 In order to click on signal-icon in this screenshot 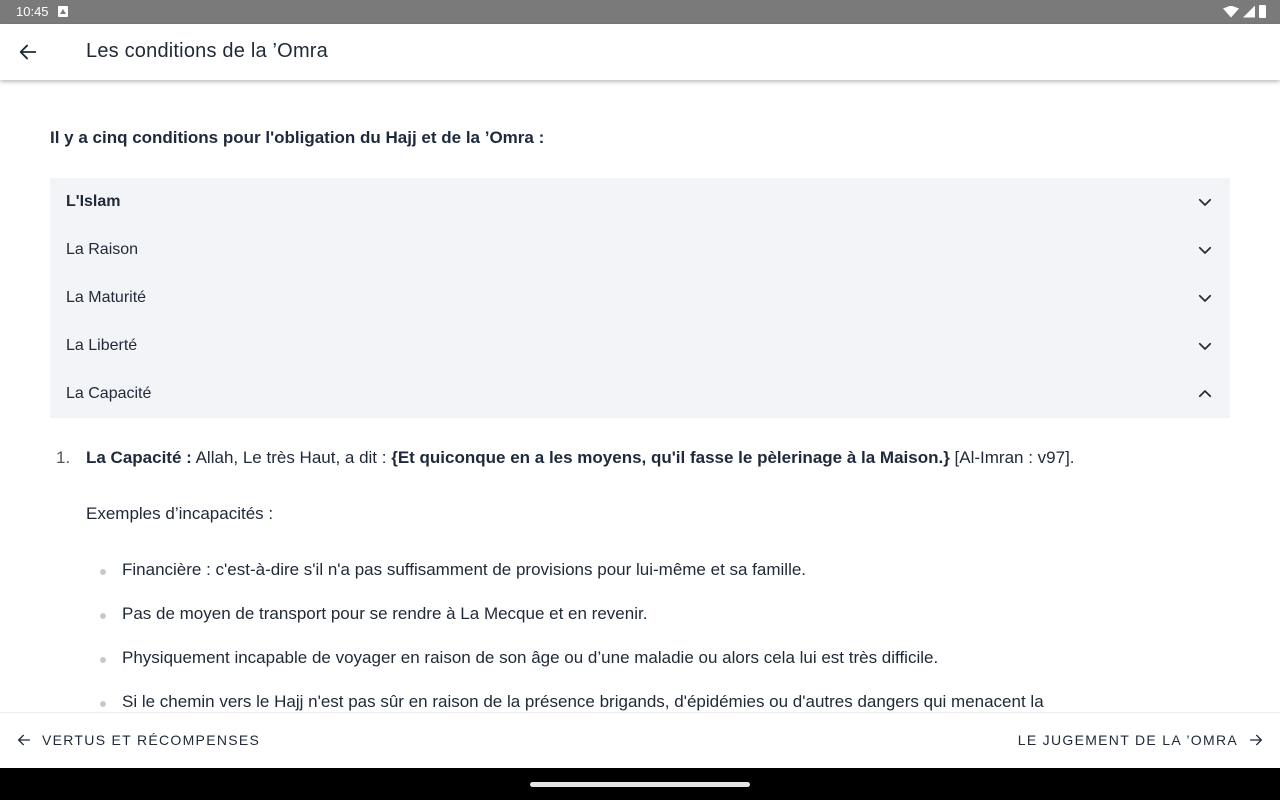, I will do `click(1249, 11)`.